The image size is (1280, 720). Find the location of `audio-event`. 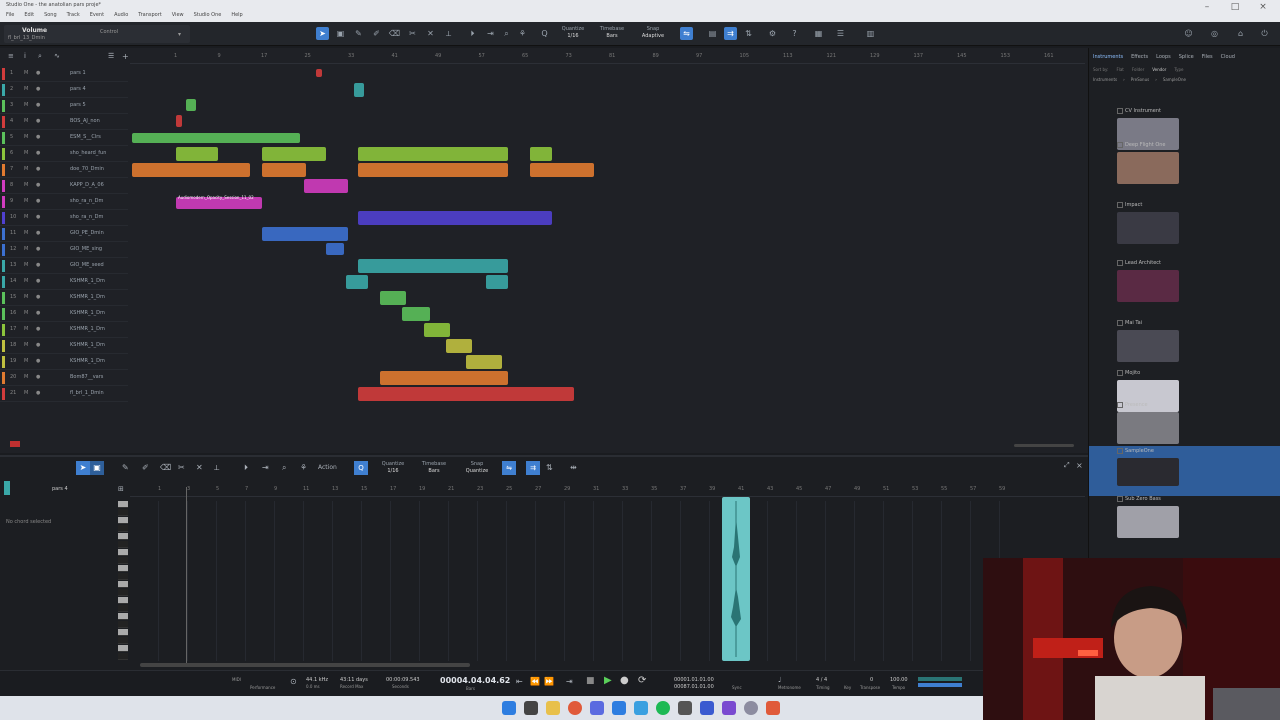

audio-event is located at coordinates (736, 579).